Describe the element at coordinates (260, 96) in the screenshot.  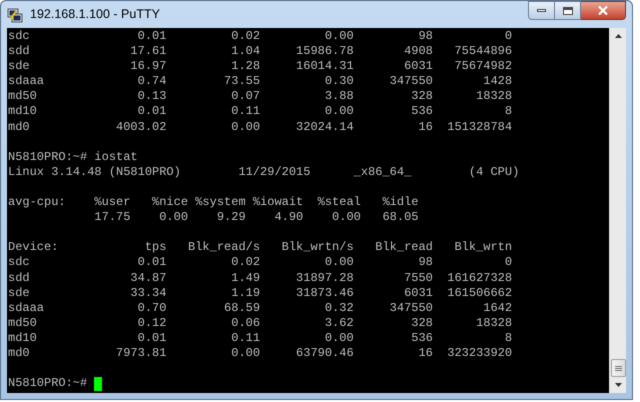
I see `terminal-output-line: md50 0.13 0.07 3.88 328 18328` at that location.